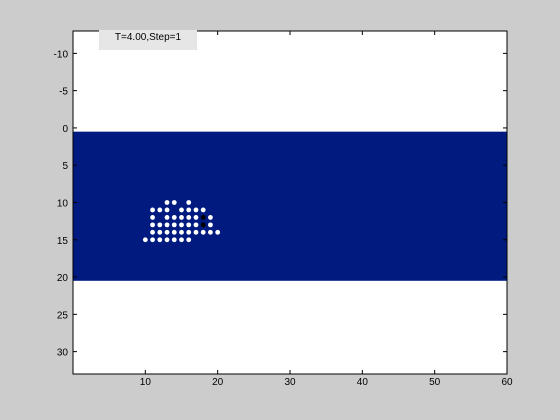 The width and height of the screenshot is (560, 420). What do you see at coordinates (146, 382) in the screenshot?
I see `x-tick-label: 10` at bounding box center [146, 382].